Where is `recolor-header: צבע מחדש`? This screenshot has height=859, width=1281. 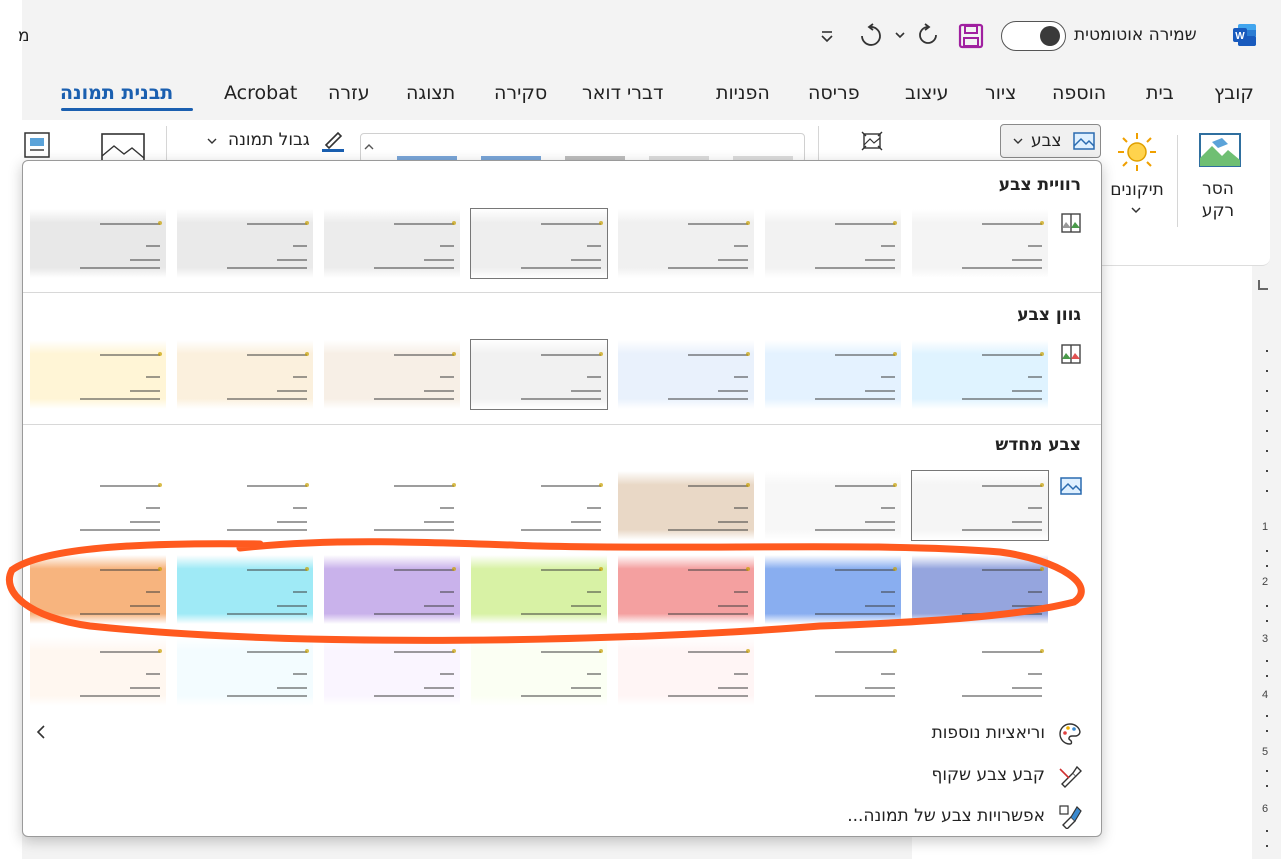
recolor-header: צבע מחדש is located at coordinates (1038, 445).